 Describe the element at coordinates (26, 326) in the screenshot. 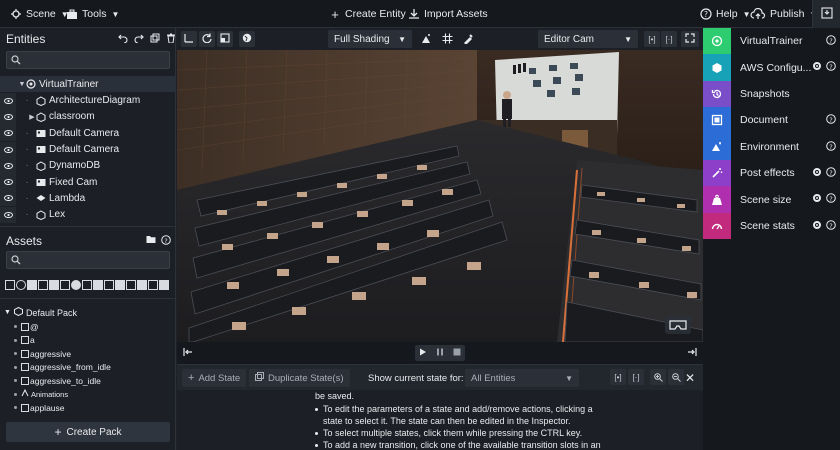

I see `asset-item: @` at that location.